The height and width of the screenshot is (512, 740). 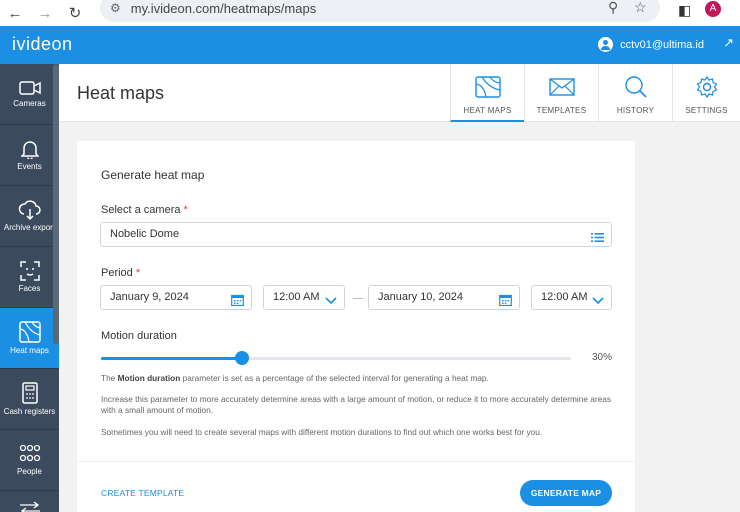 What do you see at coordinates (566, 493) in the screenshot?
I see `generate-map-button: GENERATE MAP` at bounding box center [566, 493].